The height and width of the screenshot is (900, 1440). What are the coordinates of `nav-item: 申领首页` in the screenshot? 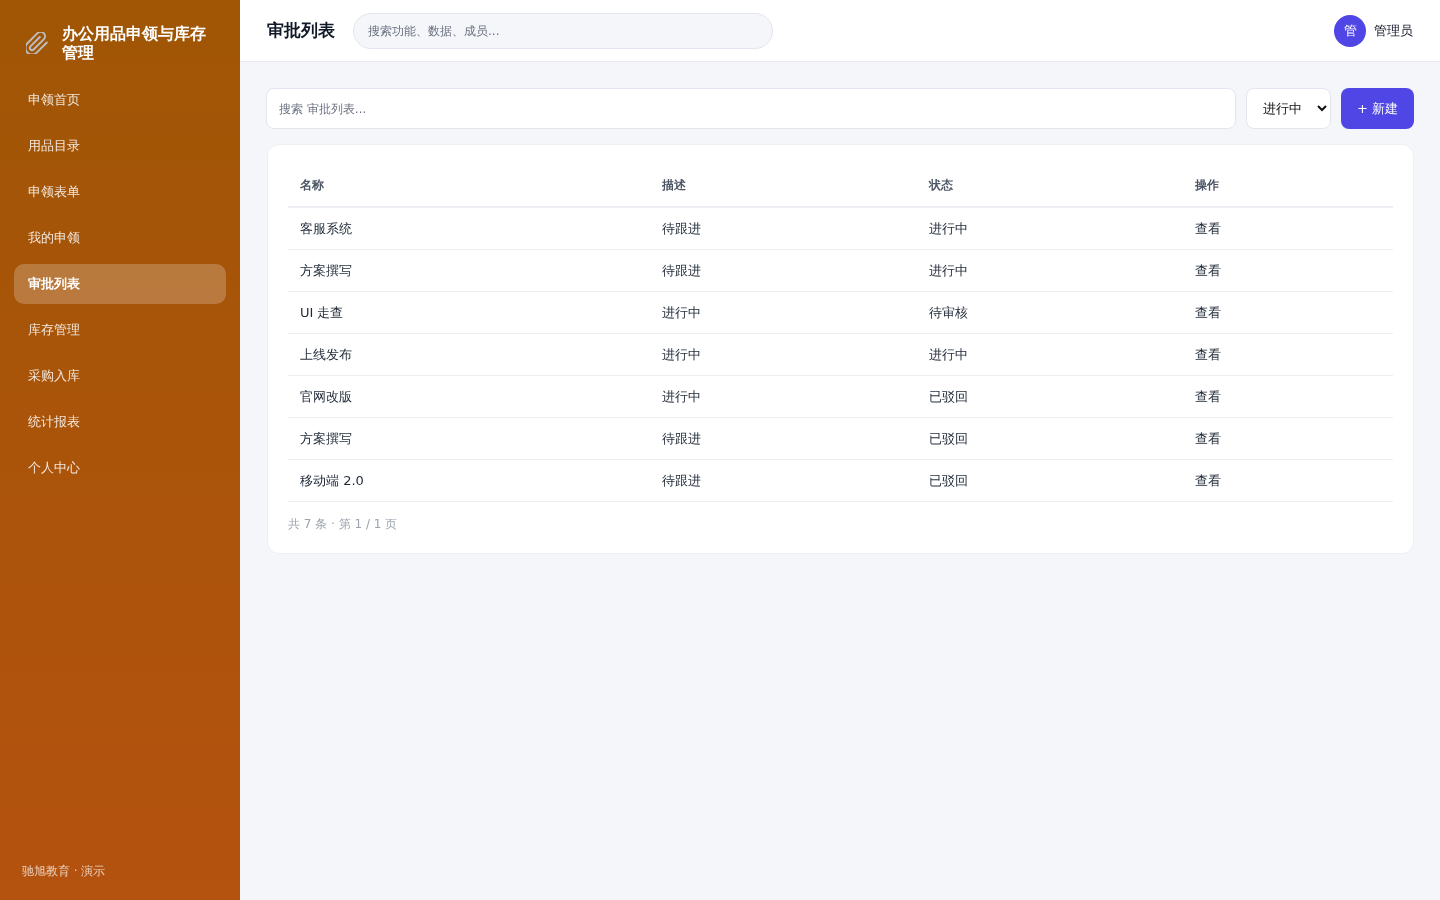 It's located at (120, 100).